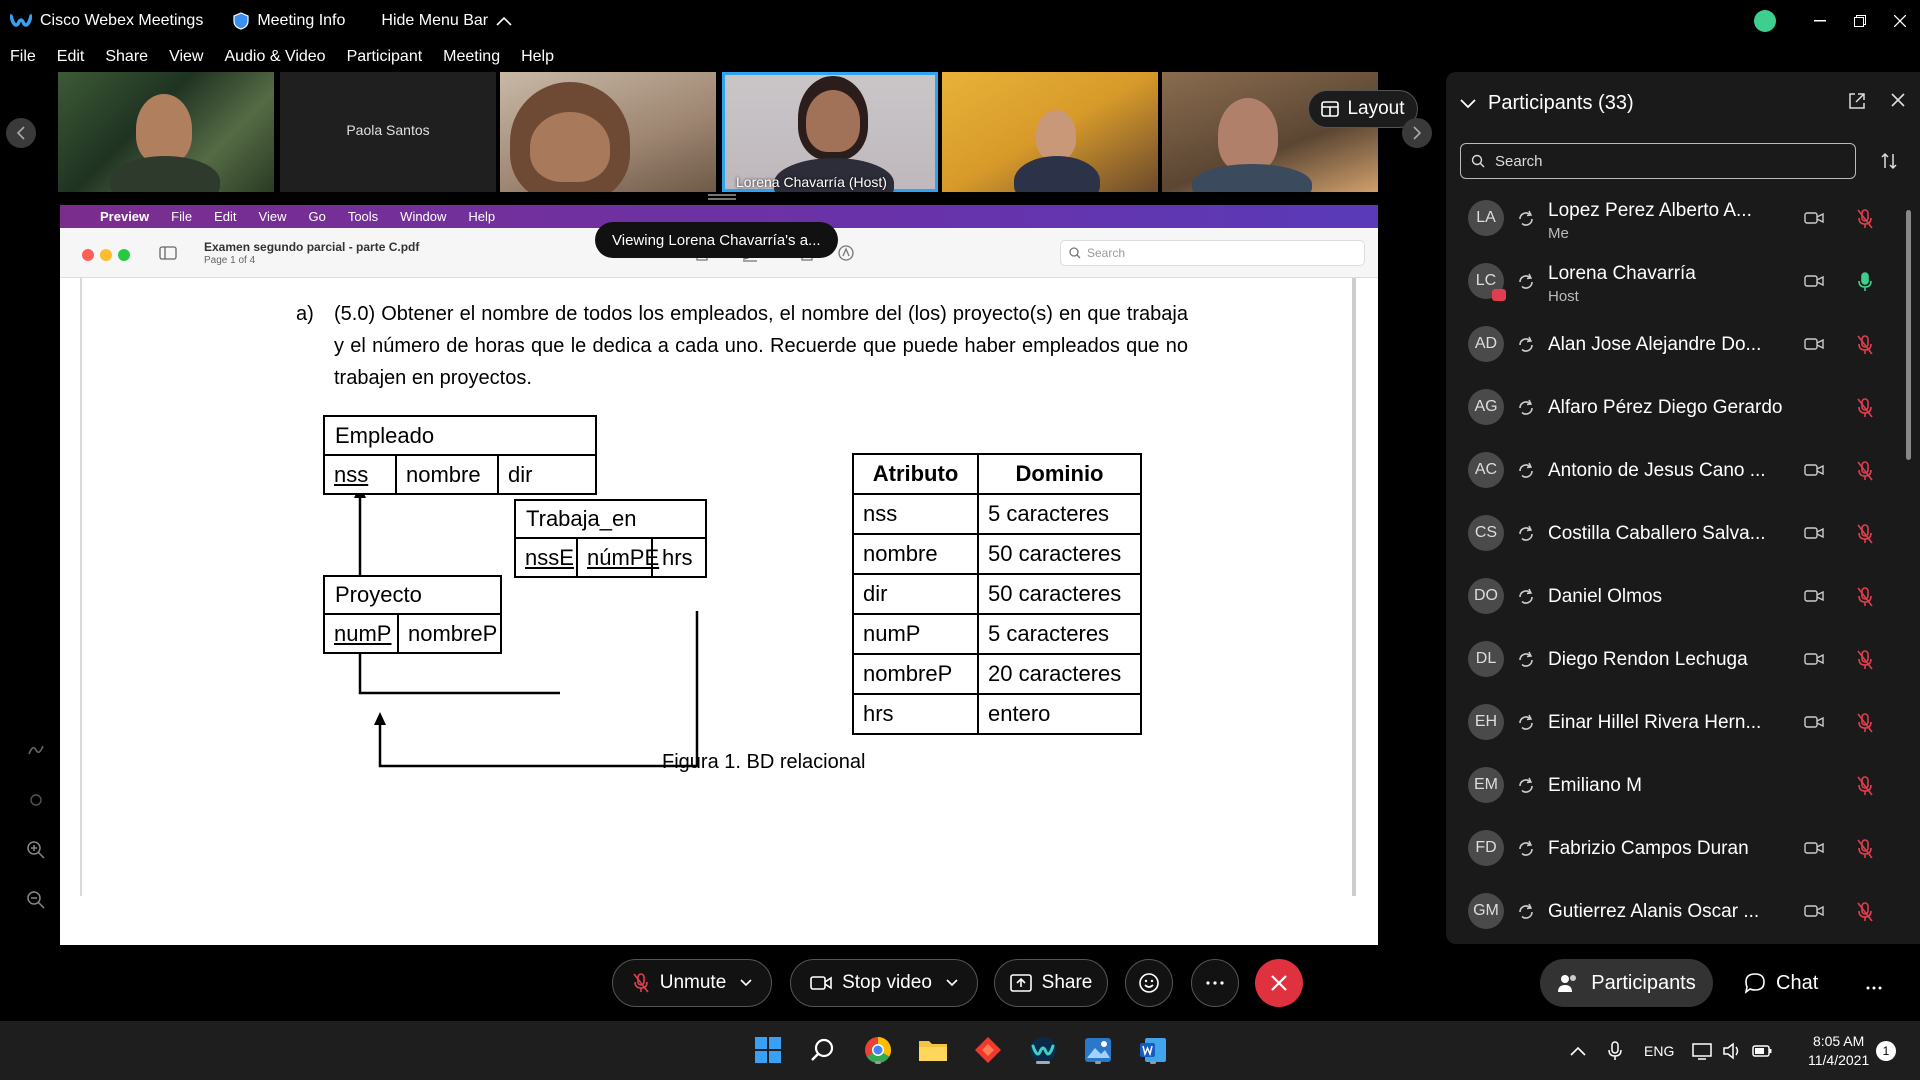 The height and width of the screenshot is (1080, 1920). What do you see at coordinates (1908, 335) in the screenshot?
I see `scrollbar-thumb` at bounding box center [1908, 335].